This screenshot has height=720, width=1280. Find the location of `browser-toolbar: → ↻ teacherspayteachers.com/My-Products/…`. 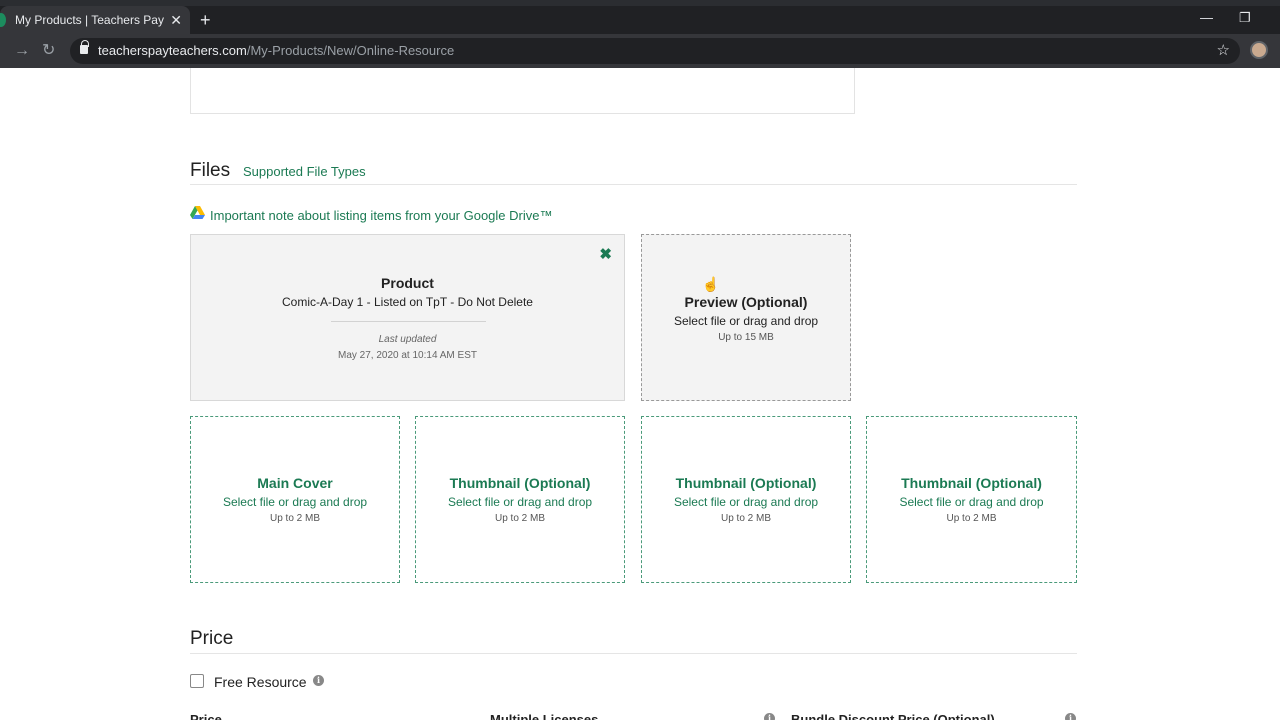

browser-toolbar: → ↻ teacherspayteachers.com/My-Products/… is located at coordinates (640, 51).